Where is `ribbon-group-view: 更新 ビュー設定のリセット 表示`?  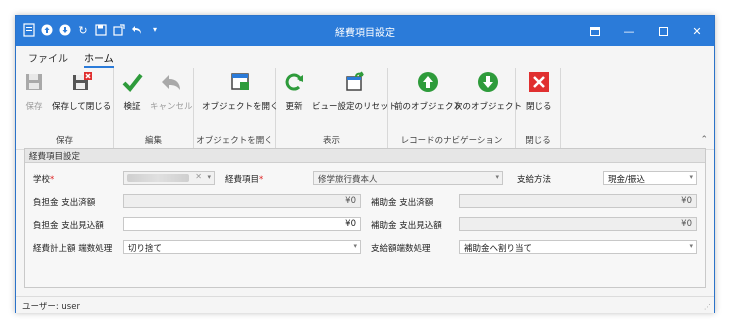 ribbon-group-view: 更新 ビュー設定のリセット 表示 is located at coordinates (336, 109).